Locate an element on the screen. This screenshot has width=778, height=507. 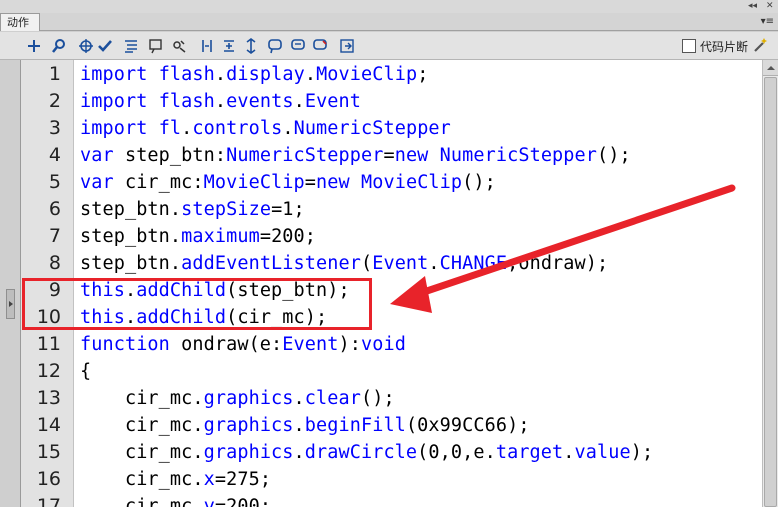
add-script-icon is located at coordinates (34, 46).